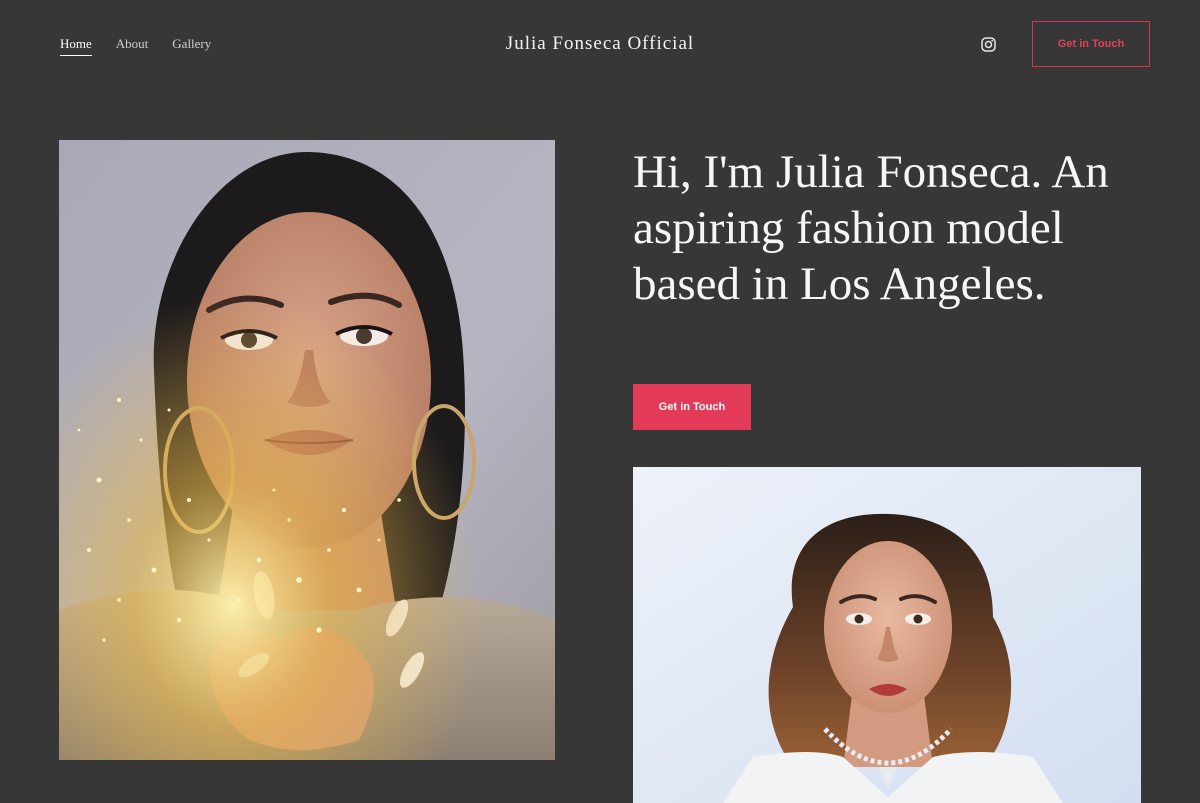 This screenshot has height=803, width=1200. I want to click on site-title: Julia Fonseca Official, so click(600, 43).